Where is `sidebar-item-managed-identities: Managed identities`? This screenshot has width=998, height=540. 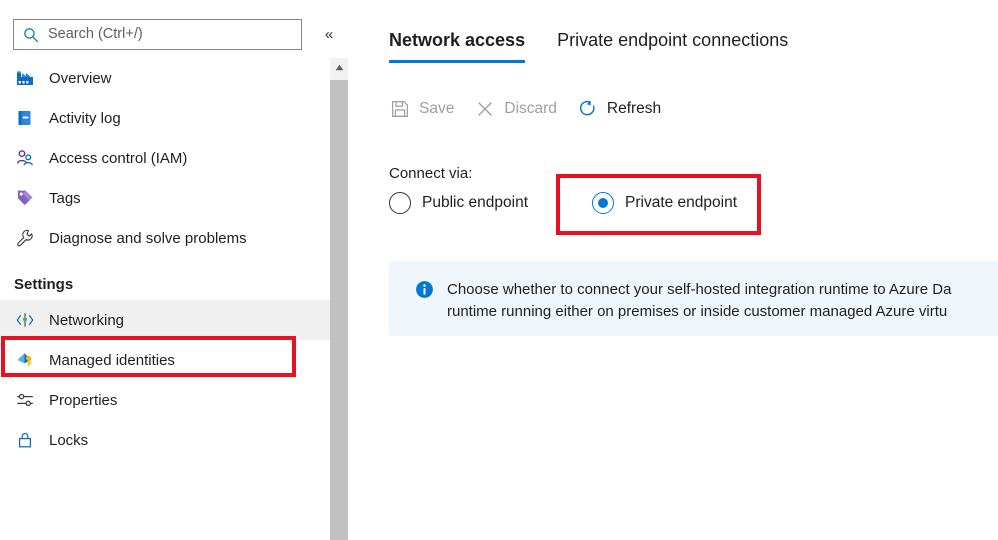
sidebar-item-managed-identities: Managed identities is located at coordinates (165, 360).